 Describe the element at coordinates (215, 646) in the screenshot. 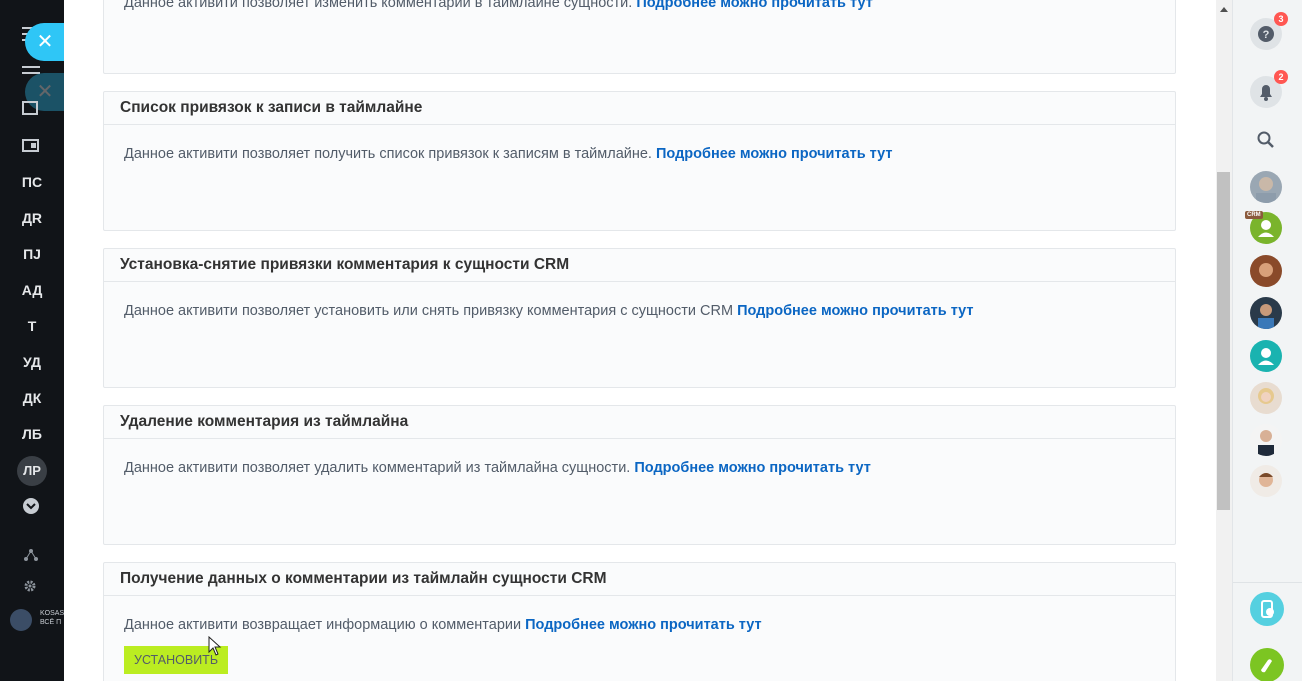

I see `mouse-cursor-icon` at that location.